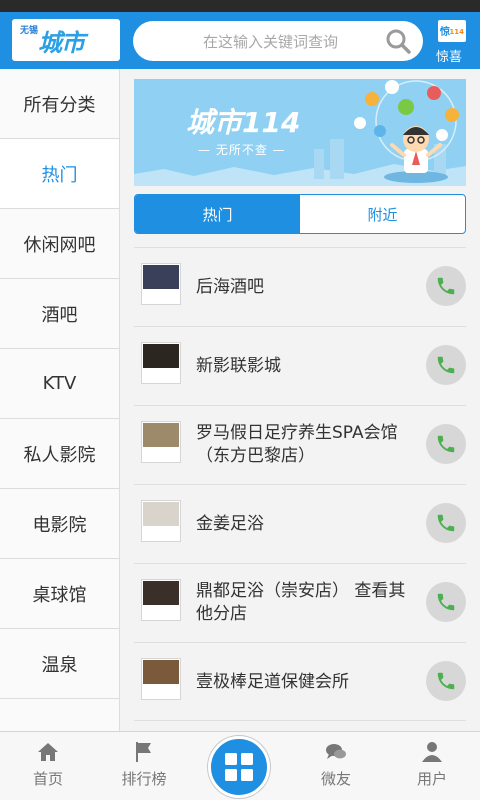 The height and width of the screenshot is (800, 480). Describe the element at coordinates (456, 32) in the screenshot. I see `surprise-icon-num: 114` at that location.